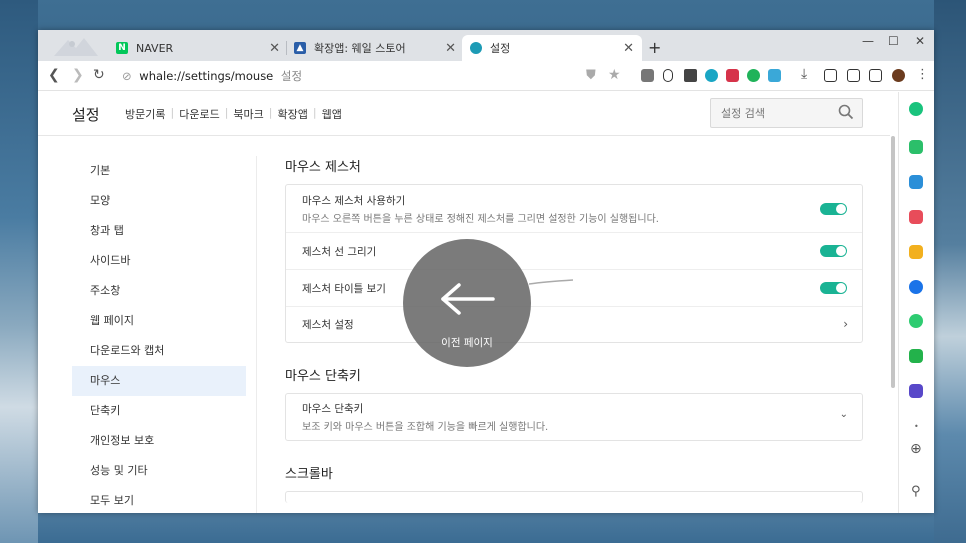  I want to click on green-circle-app-icon, so click(916, 109).